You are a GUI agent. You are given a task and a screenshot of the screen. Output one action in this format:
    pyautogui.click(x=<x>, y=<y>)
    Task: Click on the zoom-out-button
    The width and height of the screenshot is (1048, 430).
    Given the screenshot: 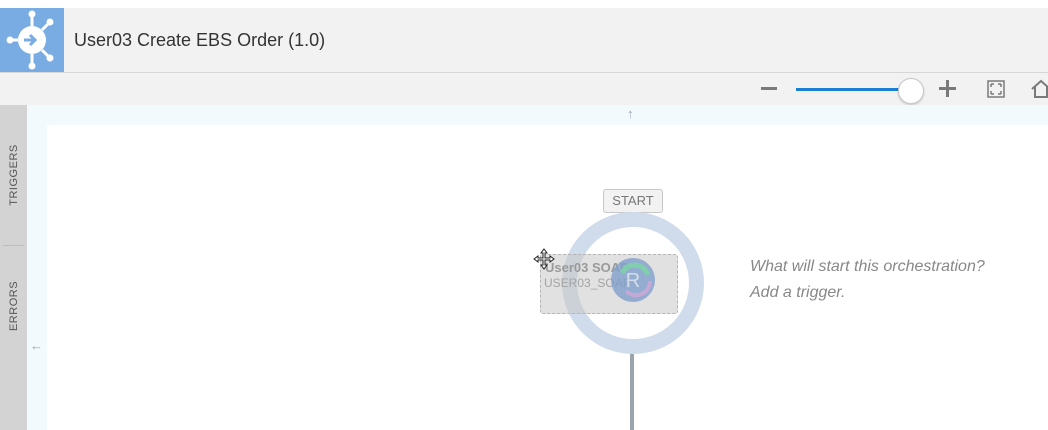 What is the action you would take?
    pyautogui.click(x=769, y=89)
    